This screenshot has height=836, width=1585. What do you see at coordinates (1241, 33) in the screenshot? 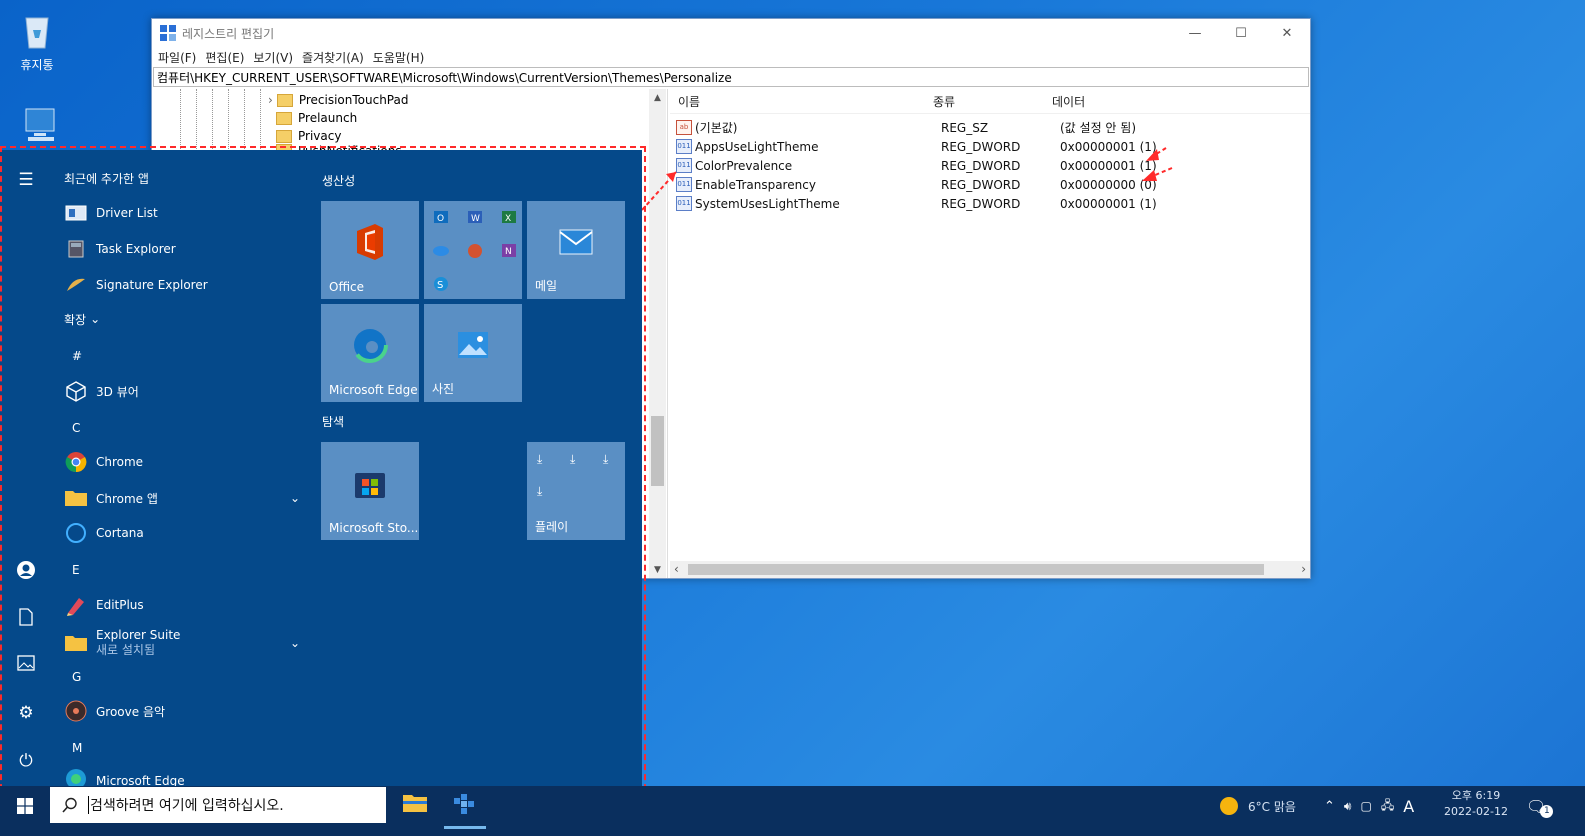
I see `maximize-button: ☐` at bounding box center [1241, 33].